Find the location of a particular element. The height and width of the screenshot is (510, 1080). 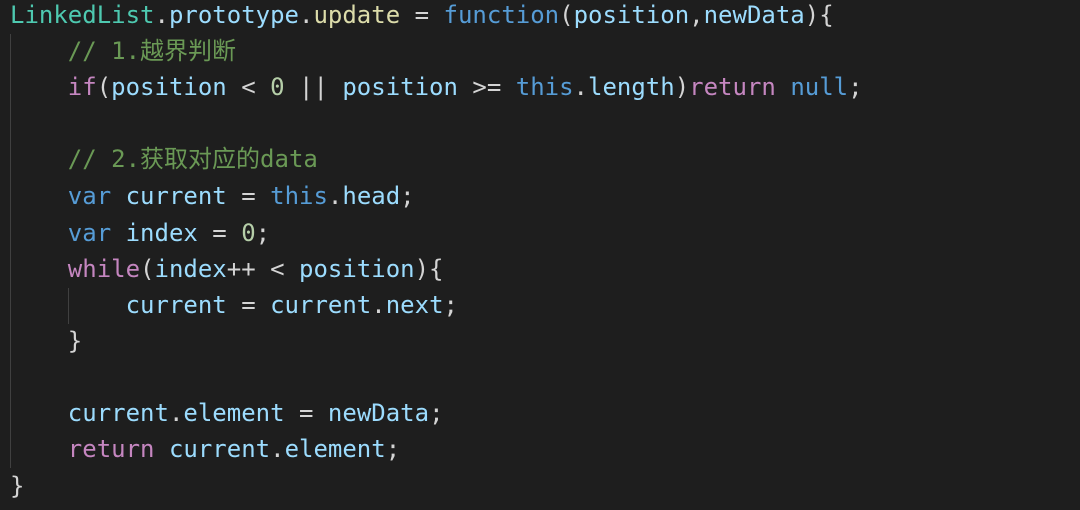

code-line-9: current = current.next; is located at coordinates (234, 305).